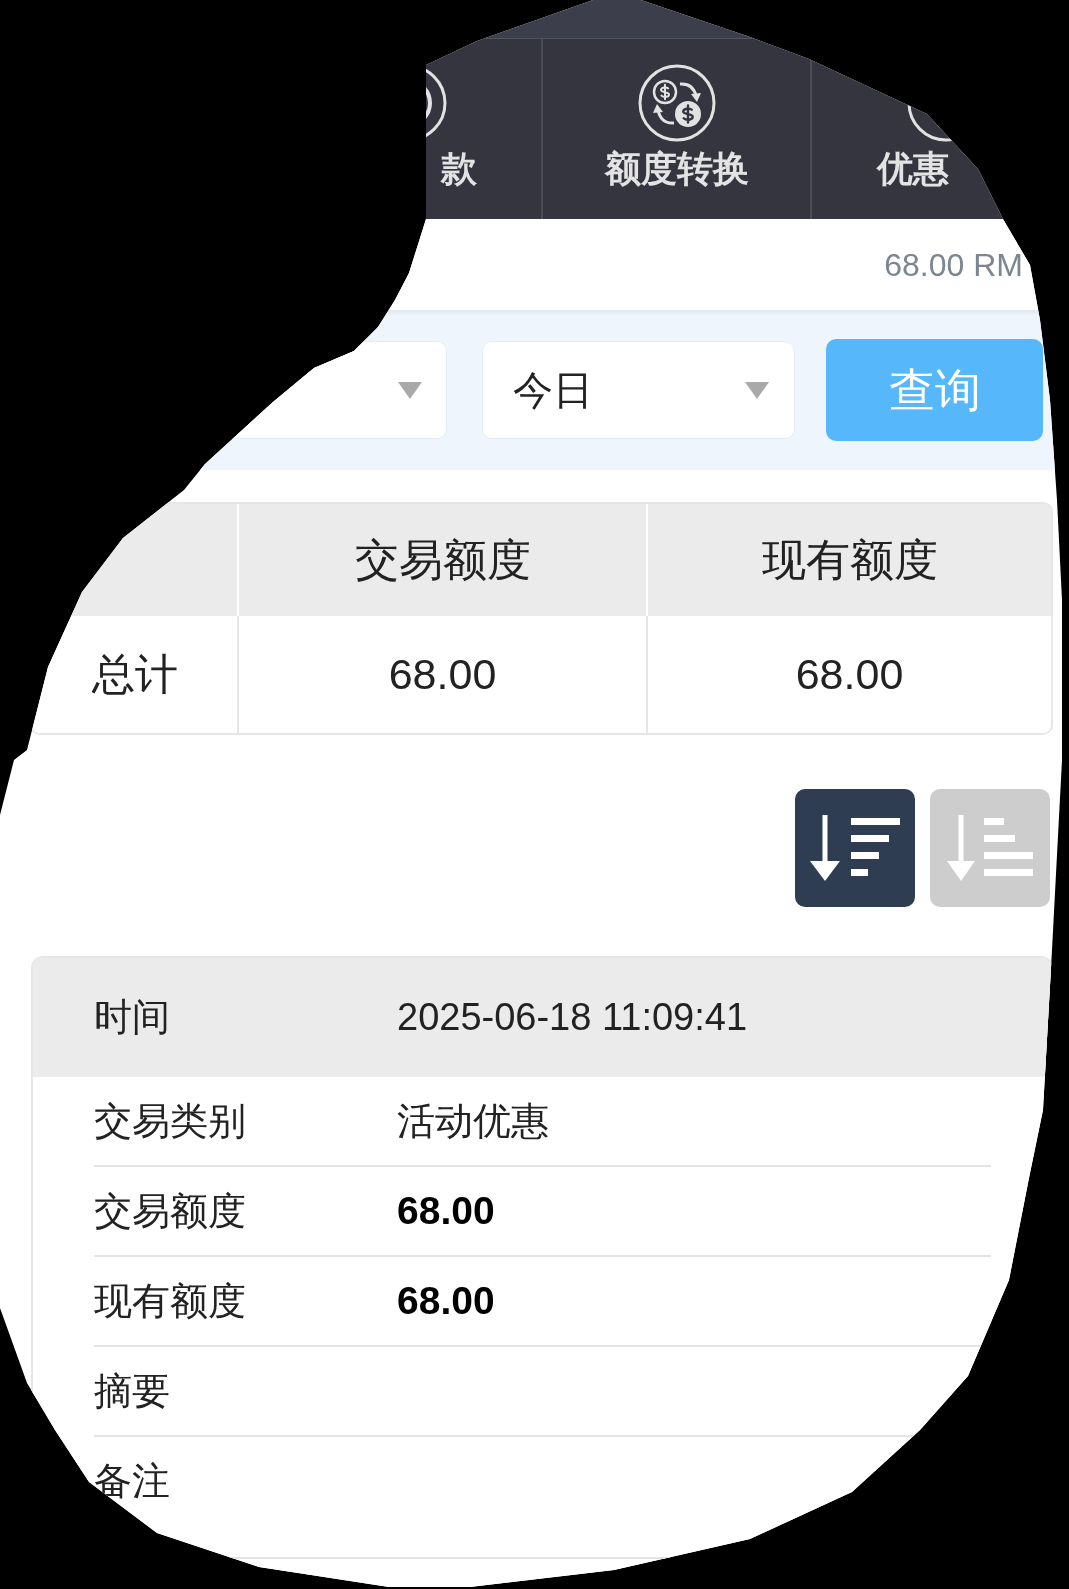 This screenshot has height=1589, width=1069. Describe the element at coordinates (849, 675) in the screenshot. I see `table-cell-text: 68.00` at that location.